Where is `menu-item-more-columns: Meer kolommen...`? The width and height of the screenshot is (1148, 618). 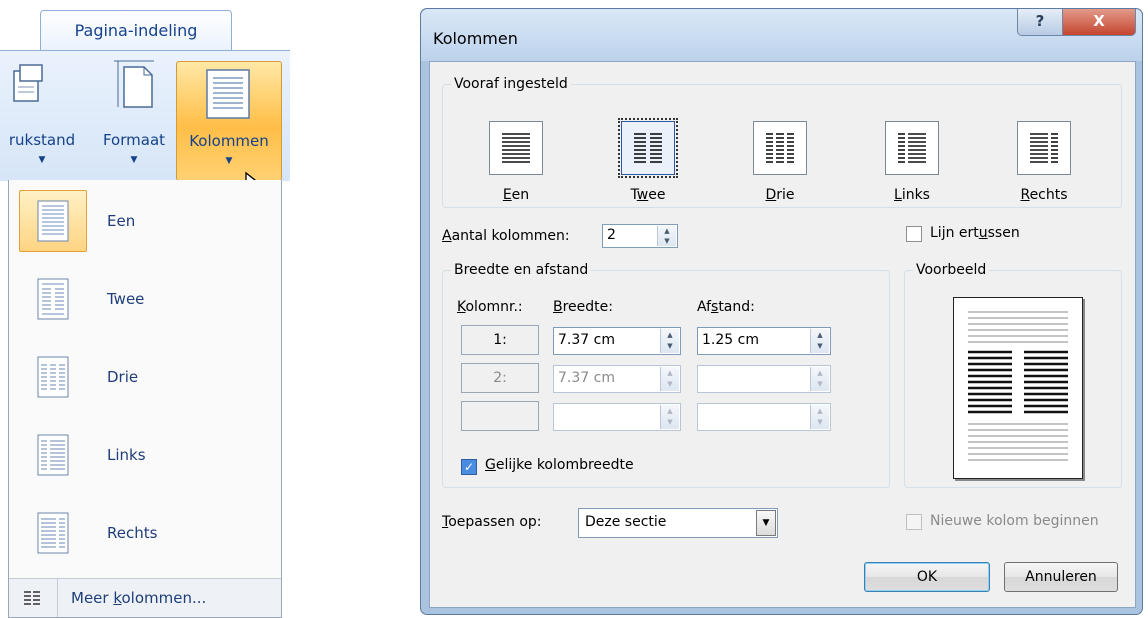
menu-item-more-columns: Meer kolommen... is located at coordinates (145, 597).